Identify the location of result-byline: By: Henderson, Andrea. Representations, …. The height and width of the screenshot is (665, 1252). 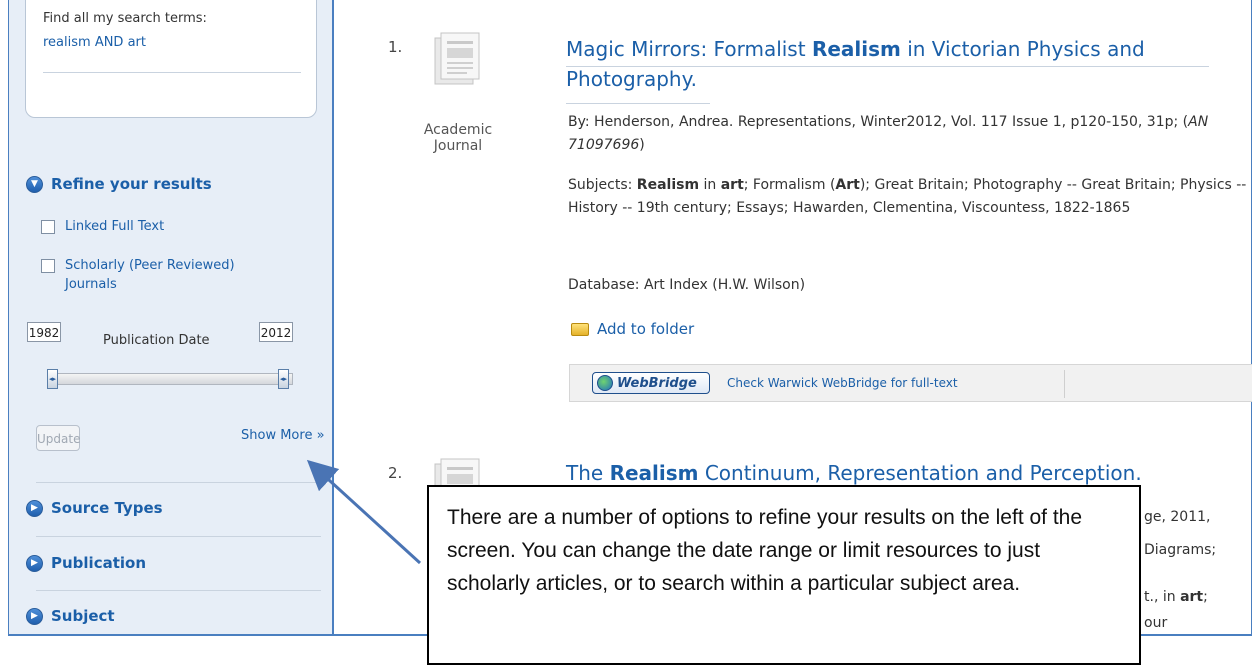
(888, 133).